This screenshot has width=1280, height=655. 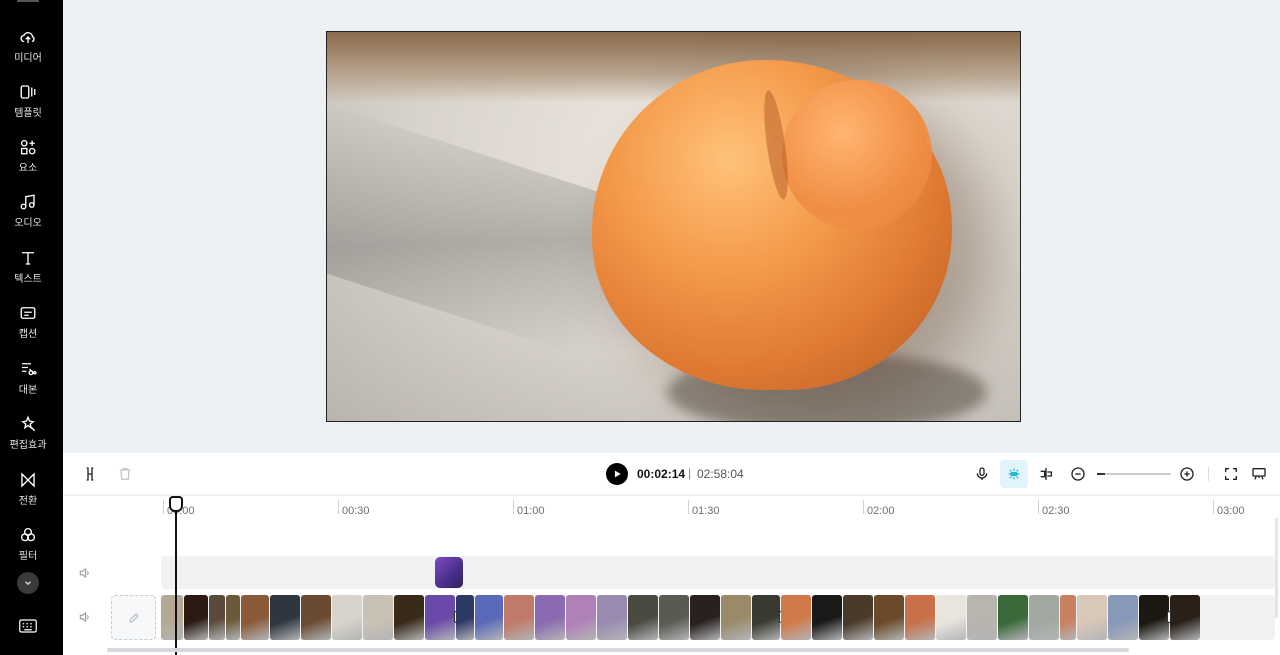 I want to click on sidebar-item-effects: 편집효과, so click(x=28, y=437).